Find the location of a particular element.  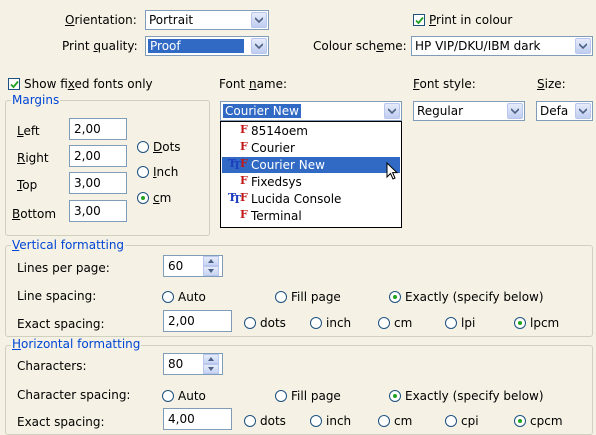

char-spacing-unit-cm-label: cm is located at coordinates (403, 421).